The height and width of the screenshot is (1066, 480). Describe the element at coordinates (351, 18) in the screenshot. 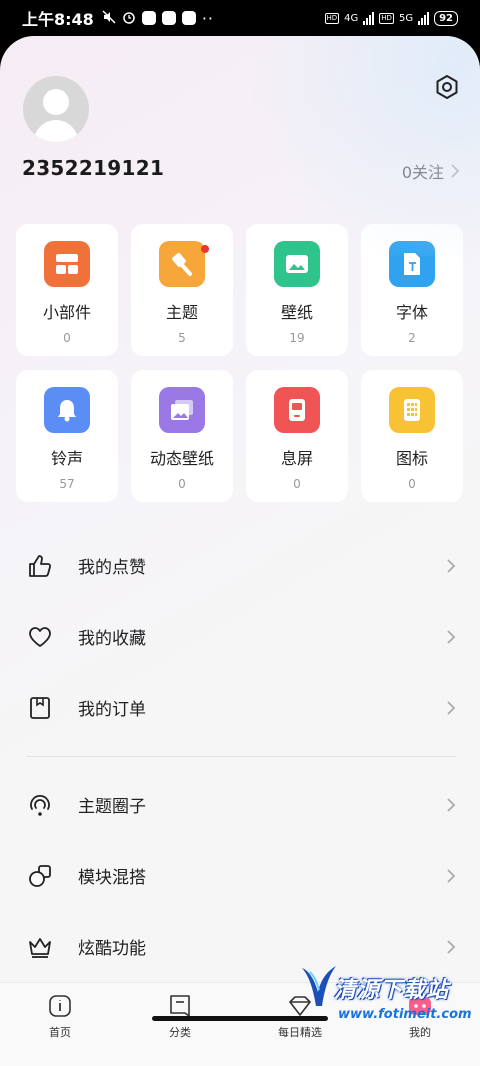

I see `net-type-1: 4G` at that location.